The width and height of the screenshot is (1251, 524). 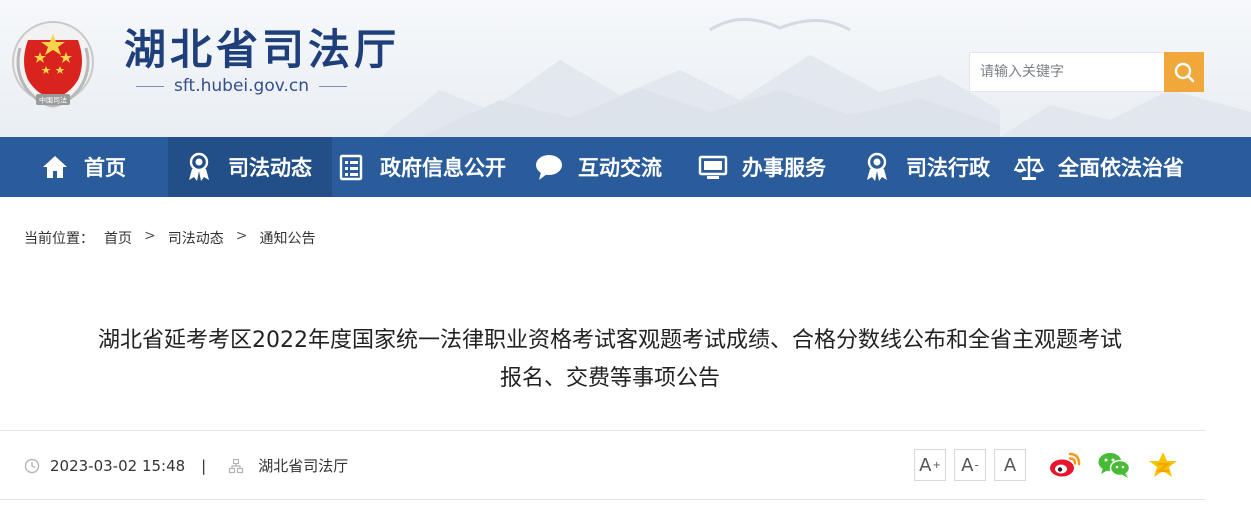 What do you see at coordinates (105, 168) in the screenshot?
I see `nav-label: 首页` at bounding box center [105, 168].